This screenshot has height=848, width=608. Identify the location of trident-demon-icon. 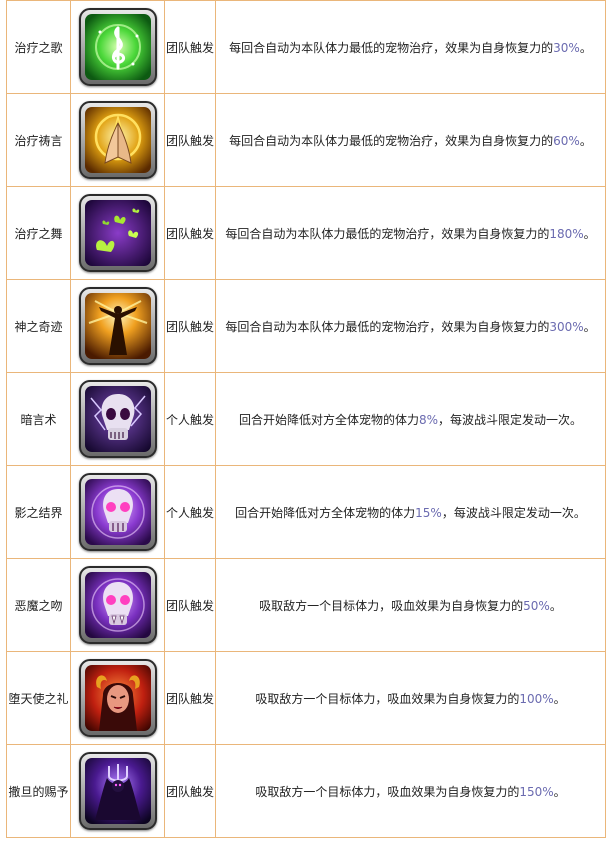
(117, 791).